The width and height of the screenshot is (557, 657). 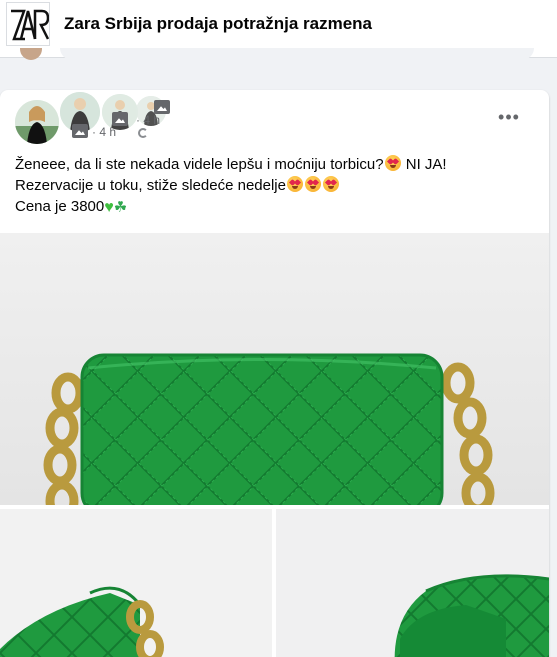 What do you see at coordinates (60, 206) in the screenshot?
I see `post-text-segment: Cena je 3800` at bounding box center [60, 206].